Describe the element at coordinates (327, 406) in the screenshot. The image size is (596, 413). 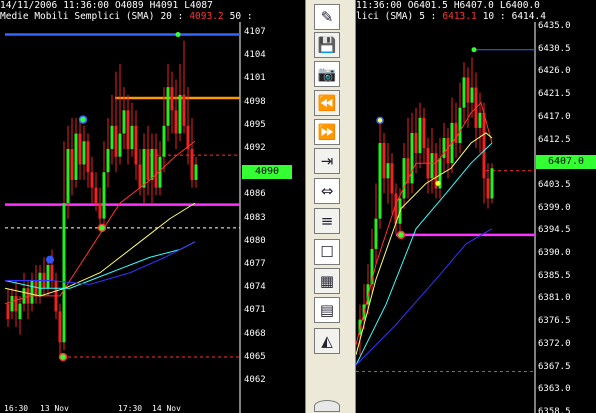
I see `scroll-button` at that location.